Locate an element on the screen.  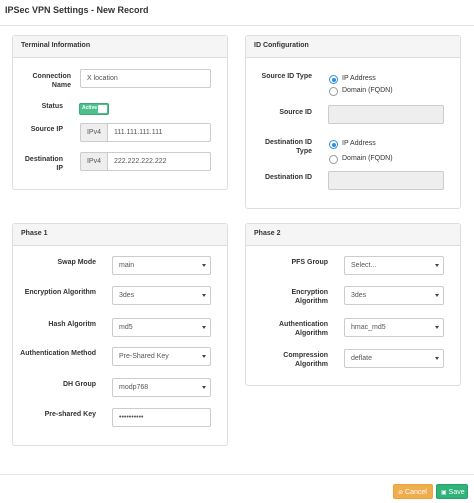
destination-ip-input: 222.222.222.222 is located at coordinates (159, 161).